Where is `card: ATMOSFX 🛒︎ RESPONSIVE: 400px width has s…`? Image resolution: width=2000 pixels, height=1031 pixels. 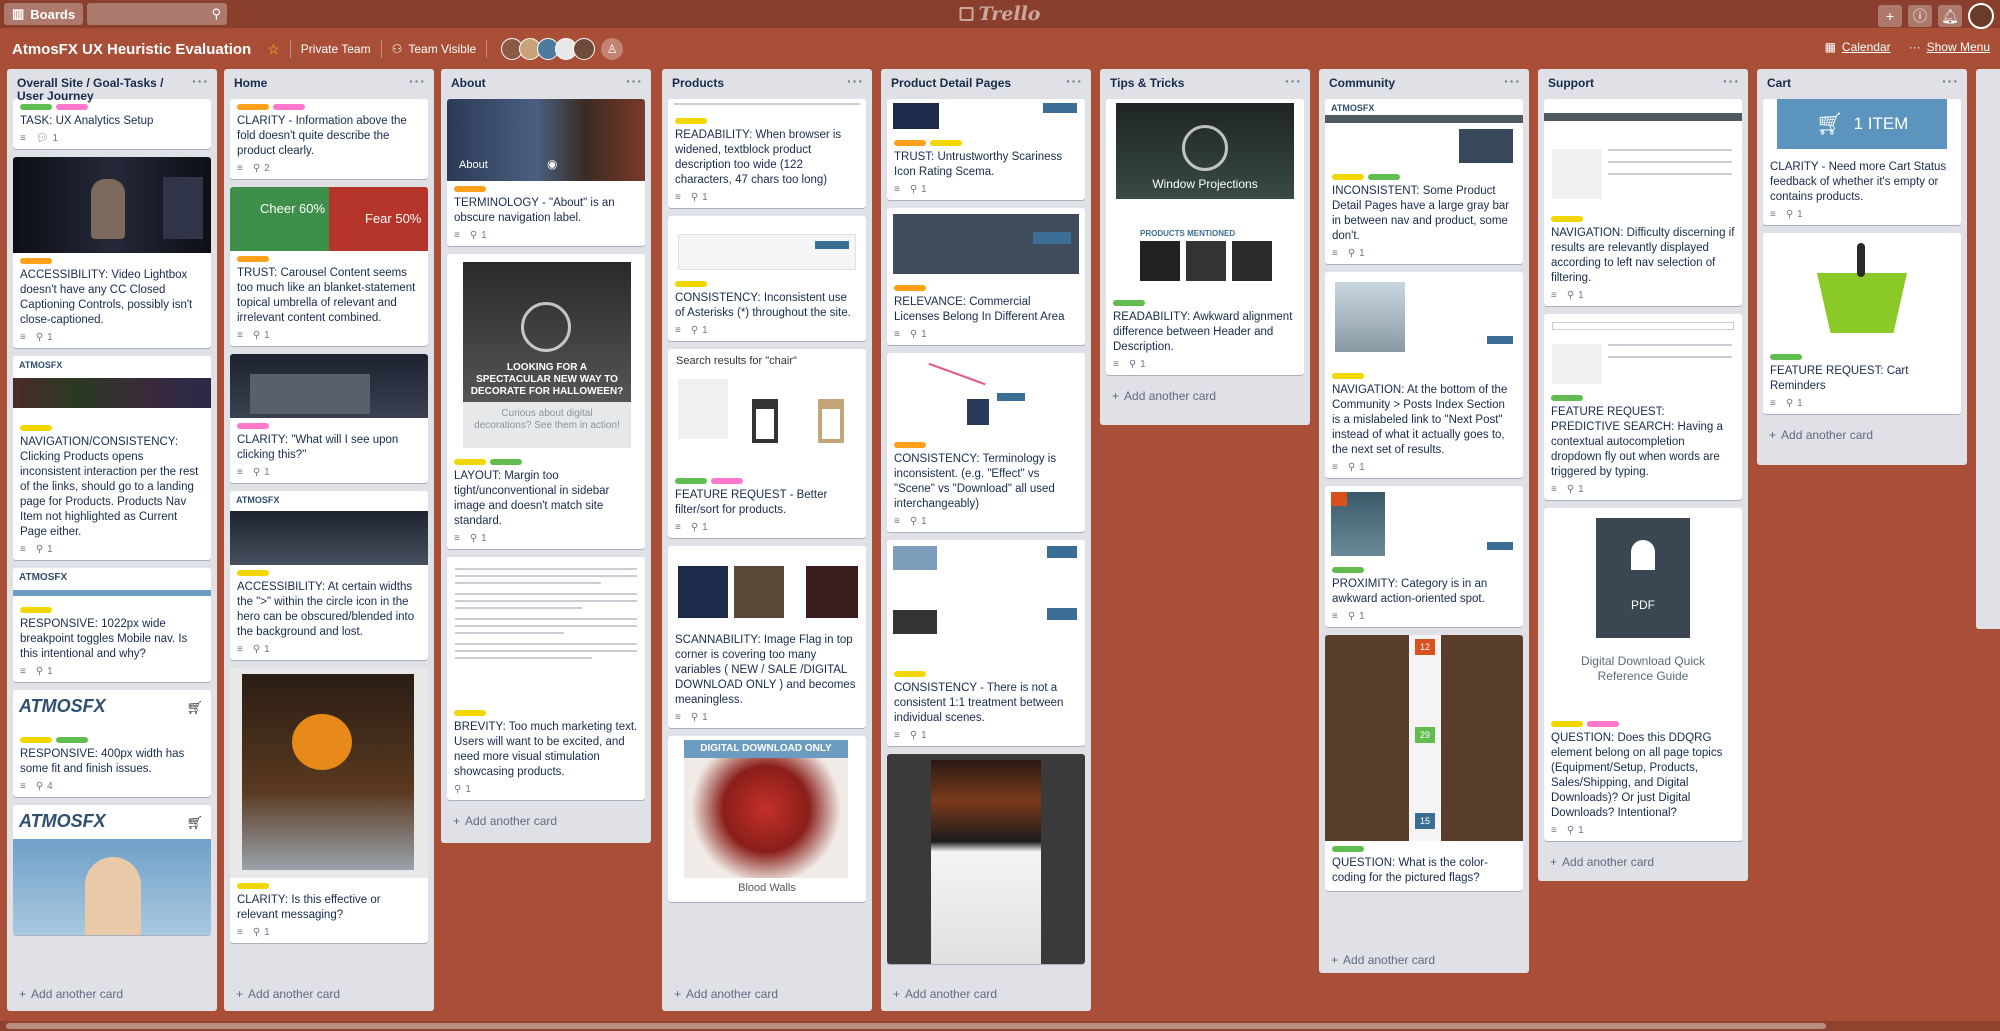 card: ATMOSFX 🛒︎ RESPONSIVE: 400px width has s… is located at coordinates (112, 743).